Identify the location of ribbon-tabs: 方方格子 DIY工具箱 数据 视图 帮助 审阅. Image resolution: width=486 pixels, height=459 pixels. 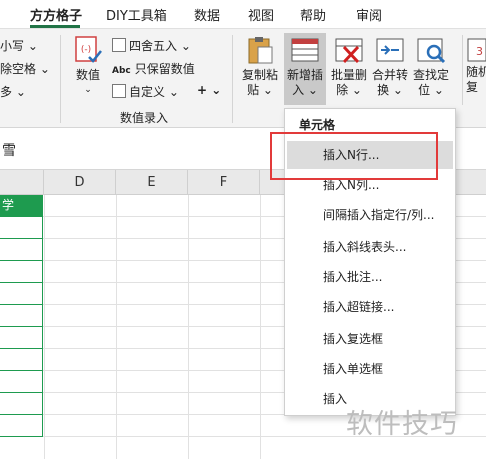
(243, 14).